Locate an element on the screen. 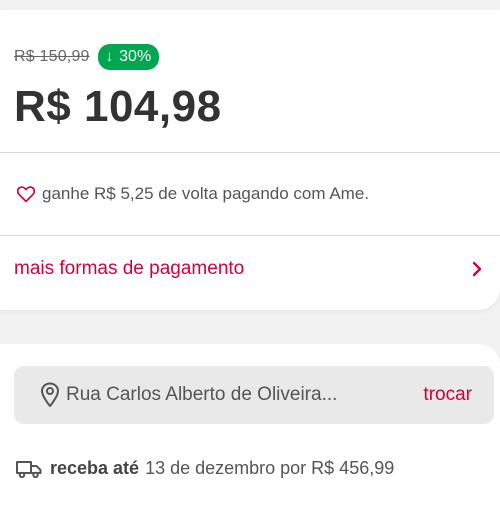  delivery-estimate: receba até 13 de dezembro por R$ 456,99 is located at coordinates (205, 468).